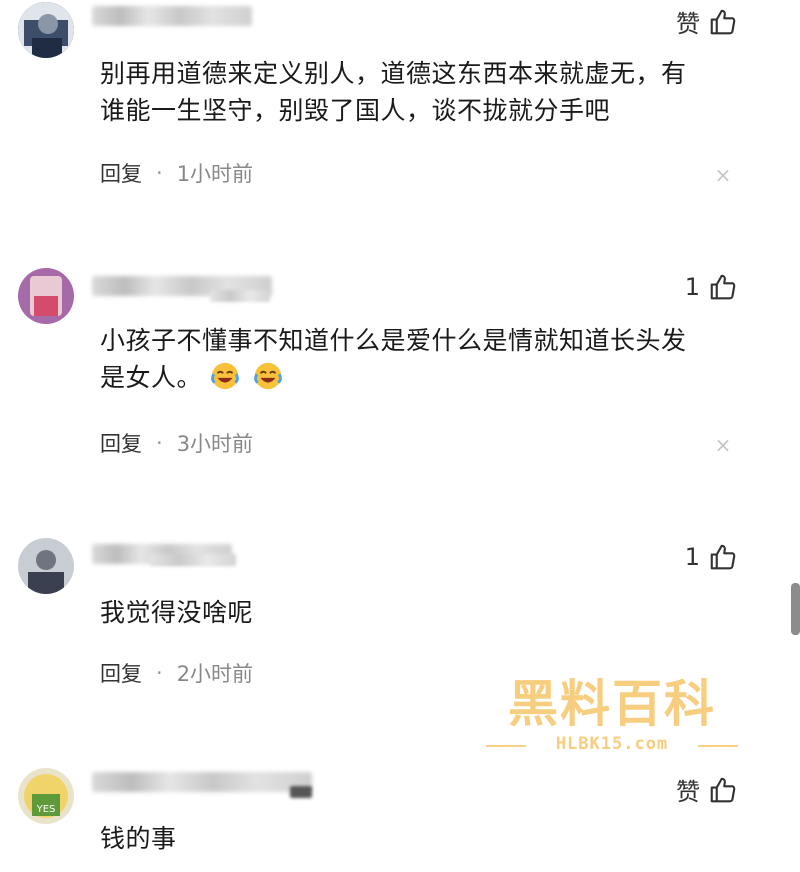  What do you see at coordinates (420, 838) in the screenshot?
I see `comment-text: 钱的事` at bounding box center [420, 838].